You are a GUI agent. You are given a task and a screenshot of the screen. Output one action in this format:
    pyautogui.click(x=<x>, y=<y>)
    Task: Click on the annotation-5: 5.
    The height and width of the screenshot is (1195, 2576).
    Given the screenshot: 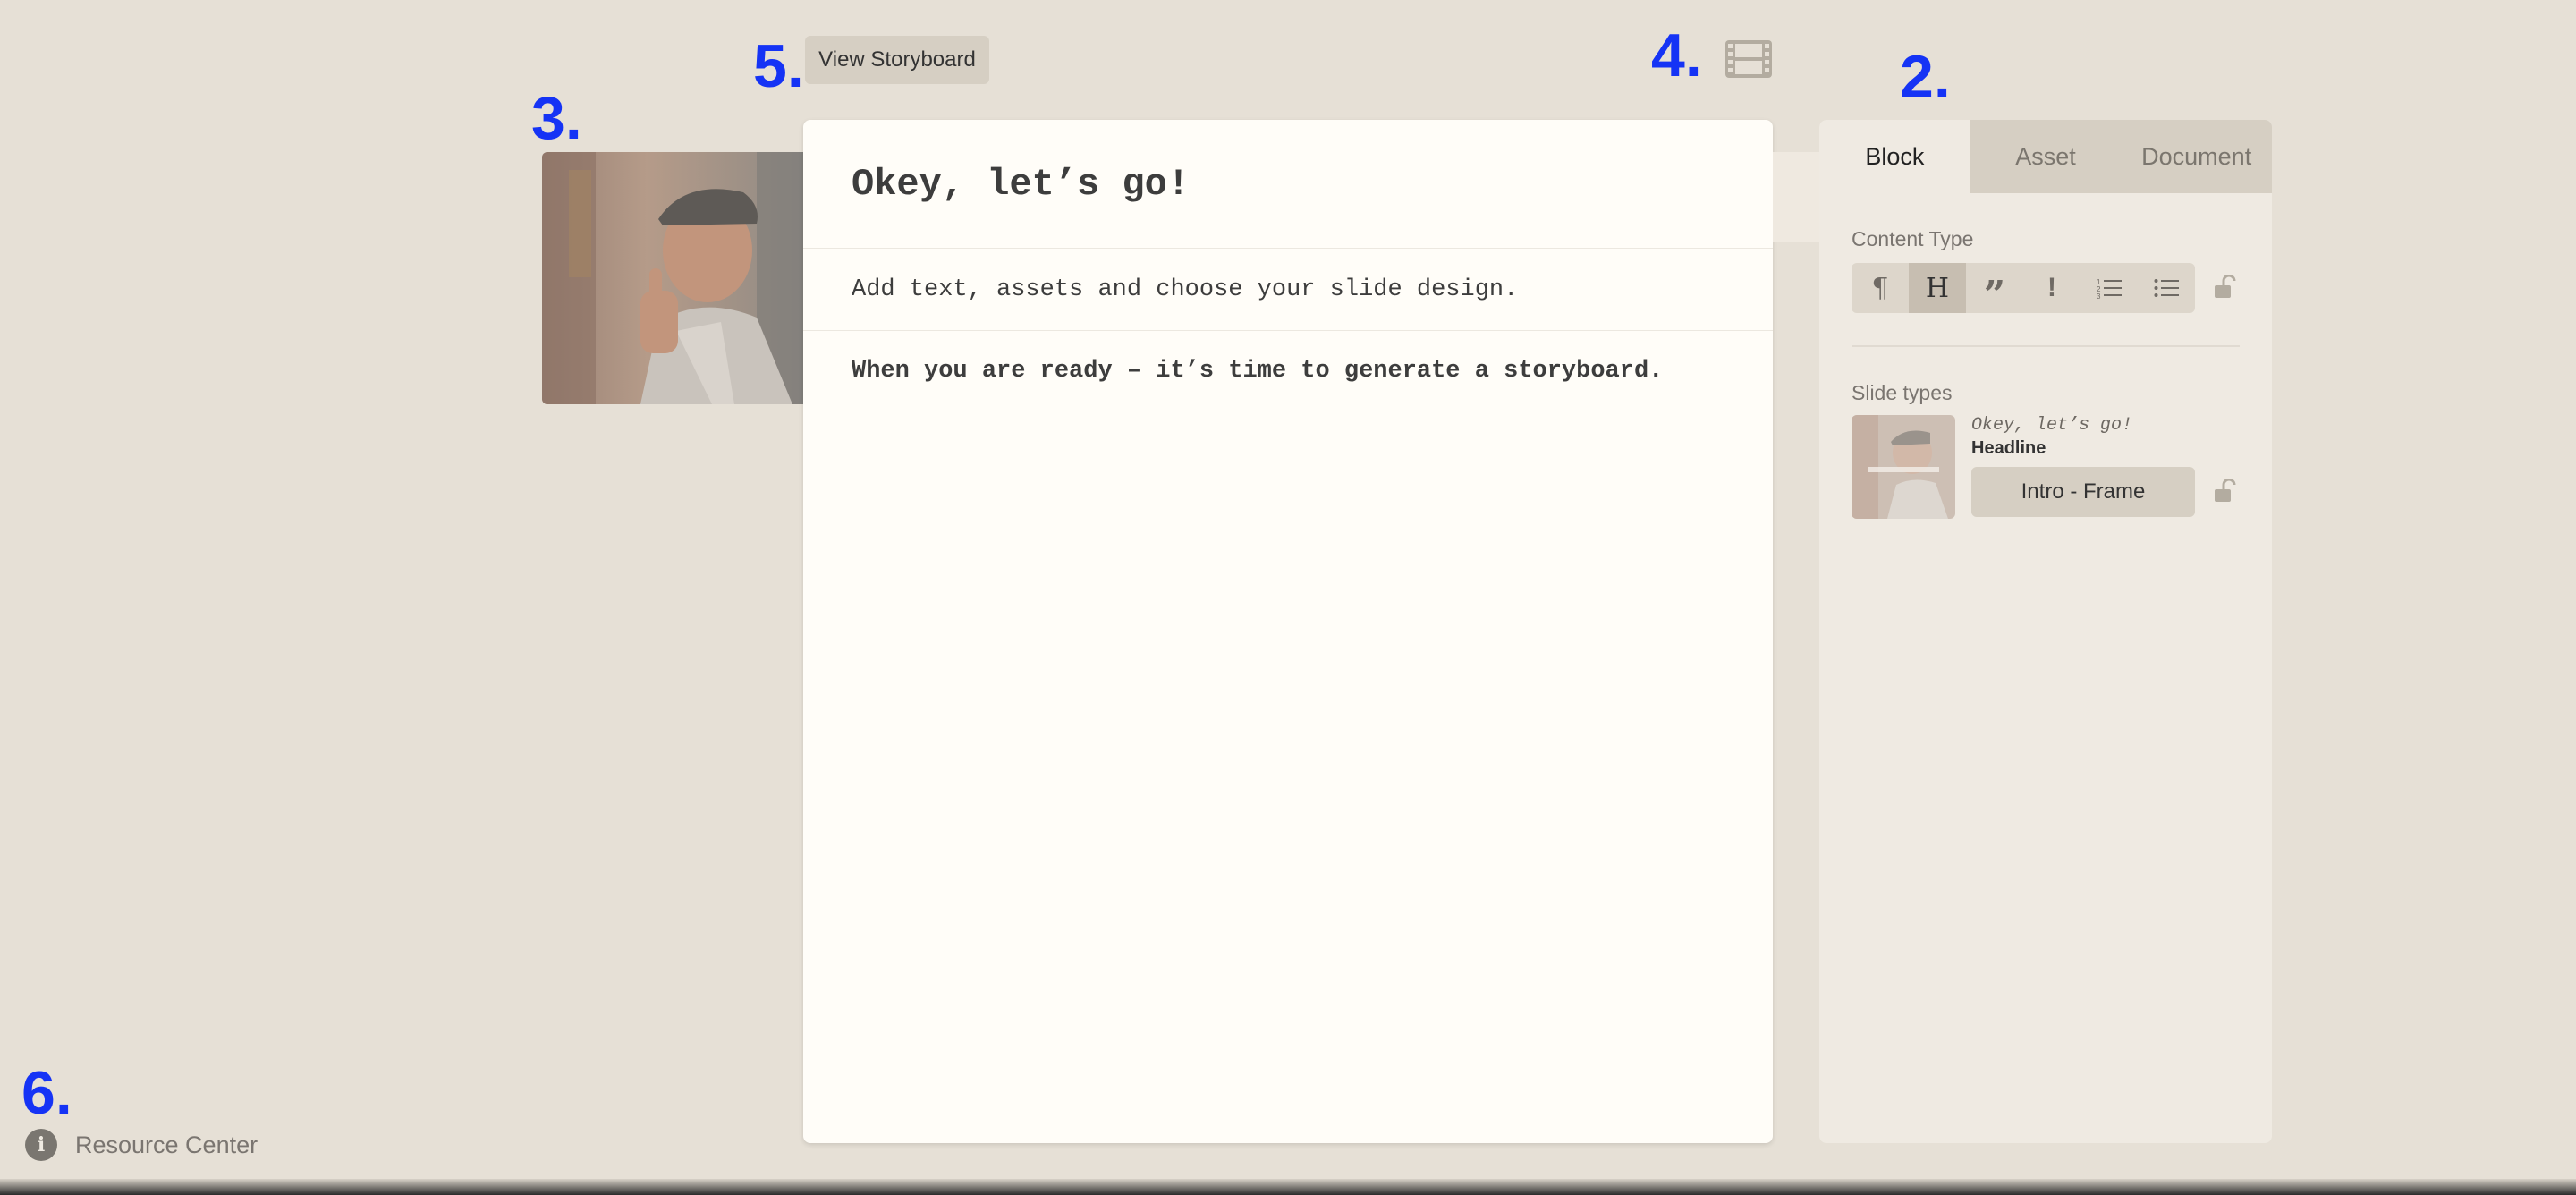 What is the action you would take?
    pyautogui.click(x=778, y=66)
    